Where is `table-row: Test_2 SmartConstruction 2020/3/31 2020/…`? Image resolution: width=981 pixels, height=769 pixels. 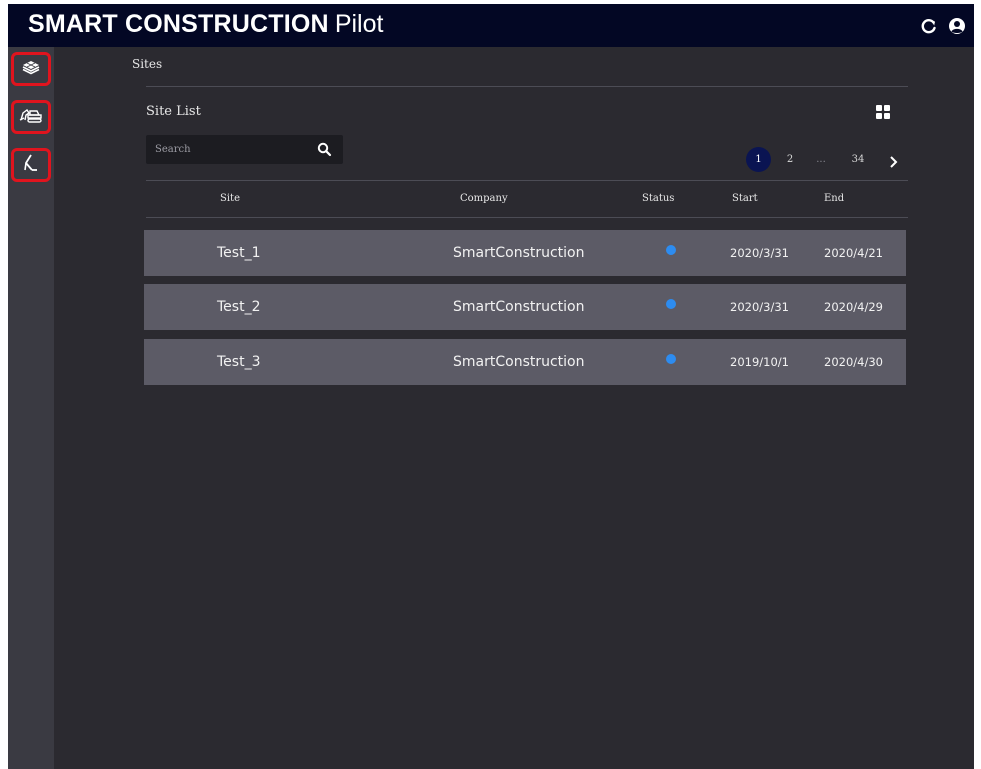 table-row: Test_2 SmartConstruction 2020/3/31 2020/… is located at coordinates (525, 307).